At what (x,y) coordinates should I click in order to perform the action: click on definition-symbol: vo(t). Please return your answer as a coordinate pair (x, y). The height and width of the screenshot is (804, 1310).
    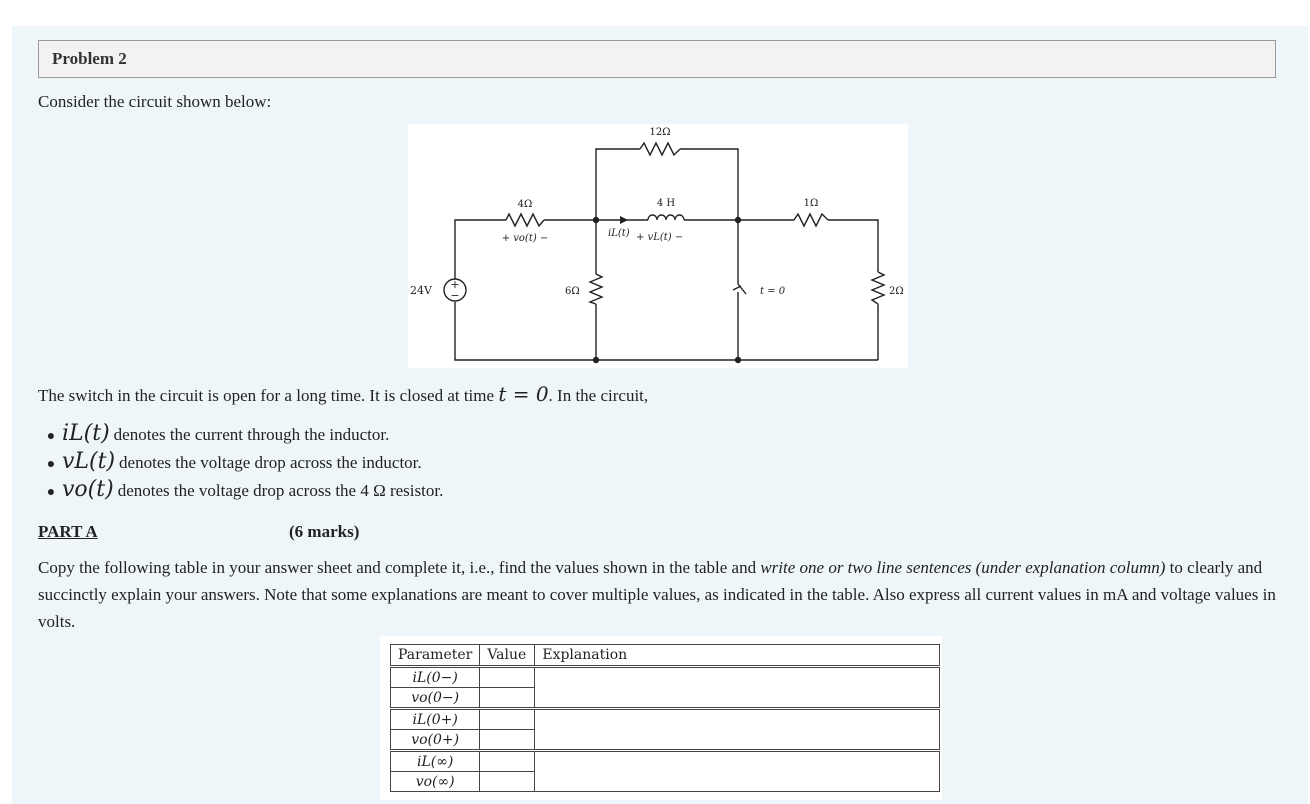
    Looking at the image, I should click on (88, 489).